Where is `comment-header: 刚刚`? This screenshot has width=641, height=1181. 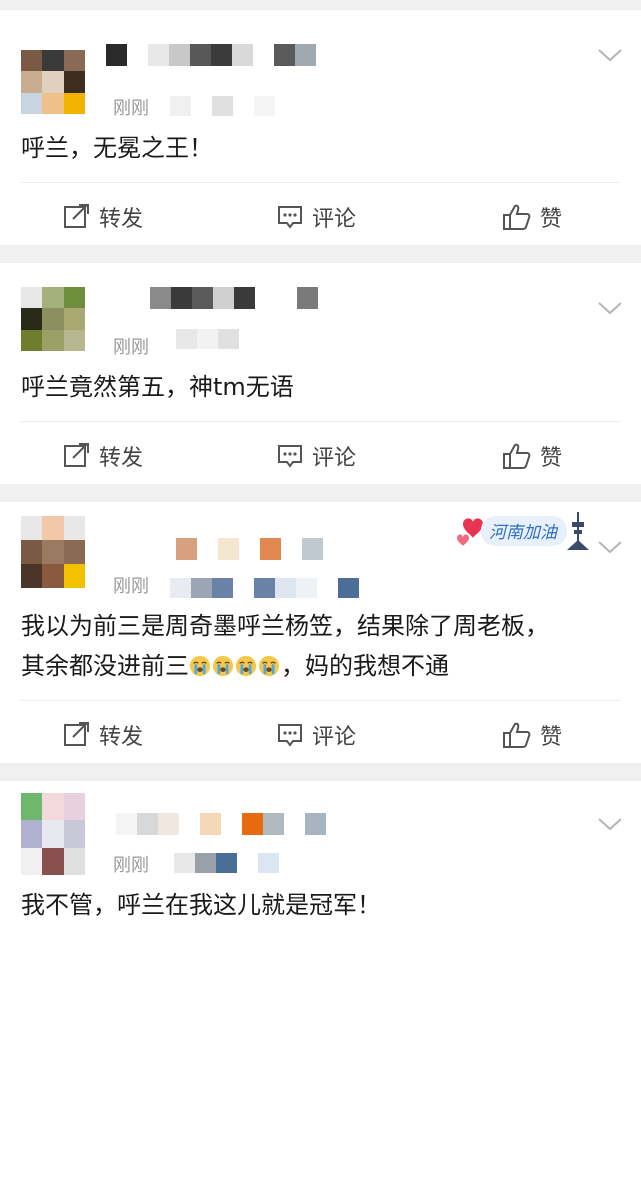
comment-header: 刚刚 is located at coordinates (320, 69).